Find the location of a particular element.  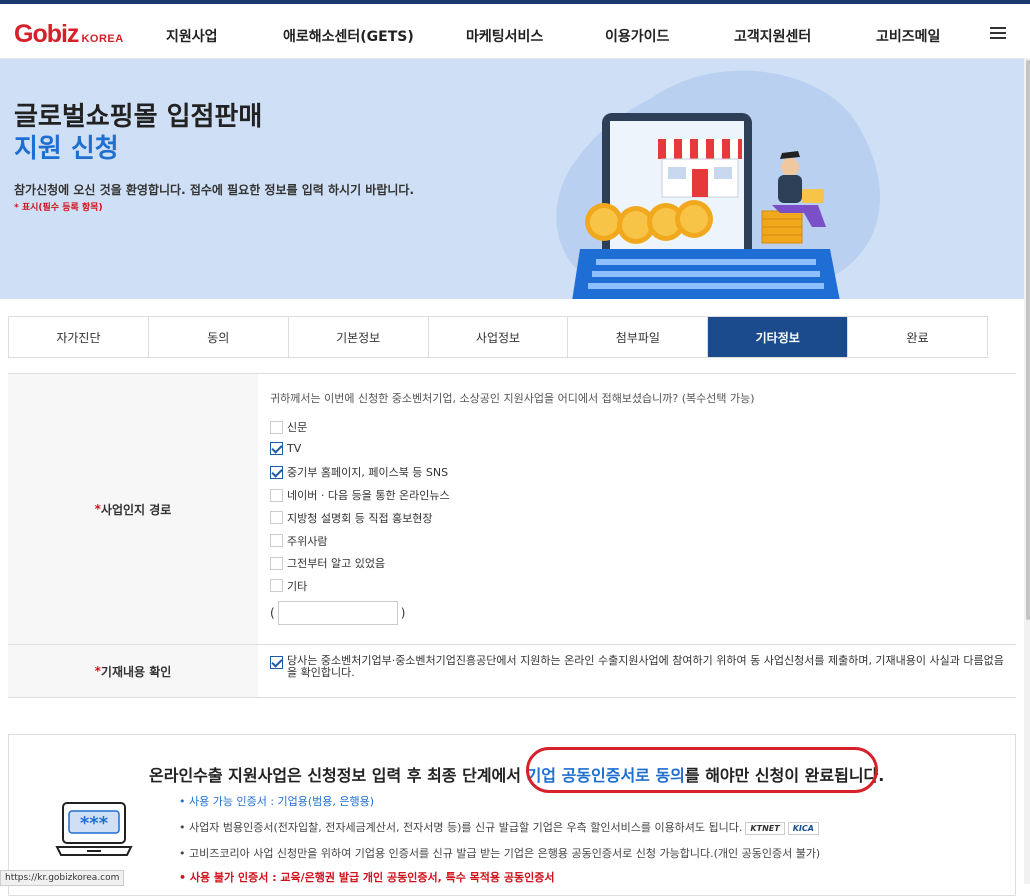

source-option-label: 주위사람 is located at coordinates (307, 541).